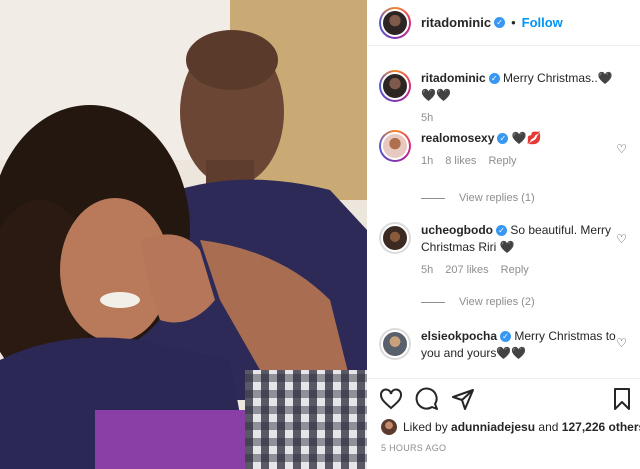 Image resolution: width=640 pixels, height=469 pixels. Describe the element at coordinates (427, 270) in the screenshot. I see `comment-age: 5h` at that location.